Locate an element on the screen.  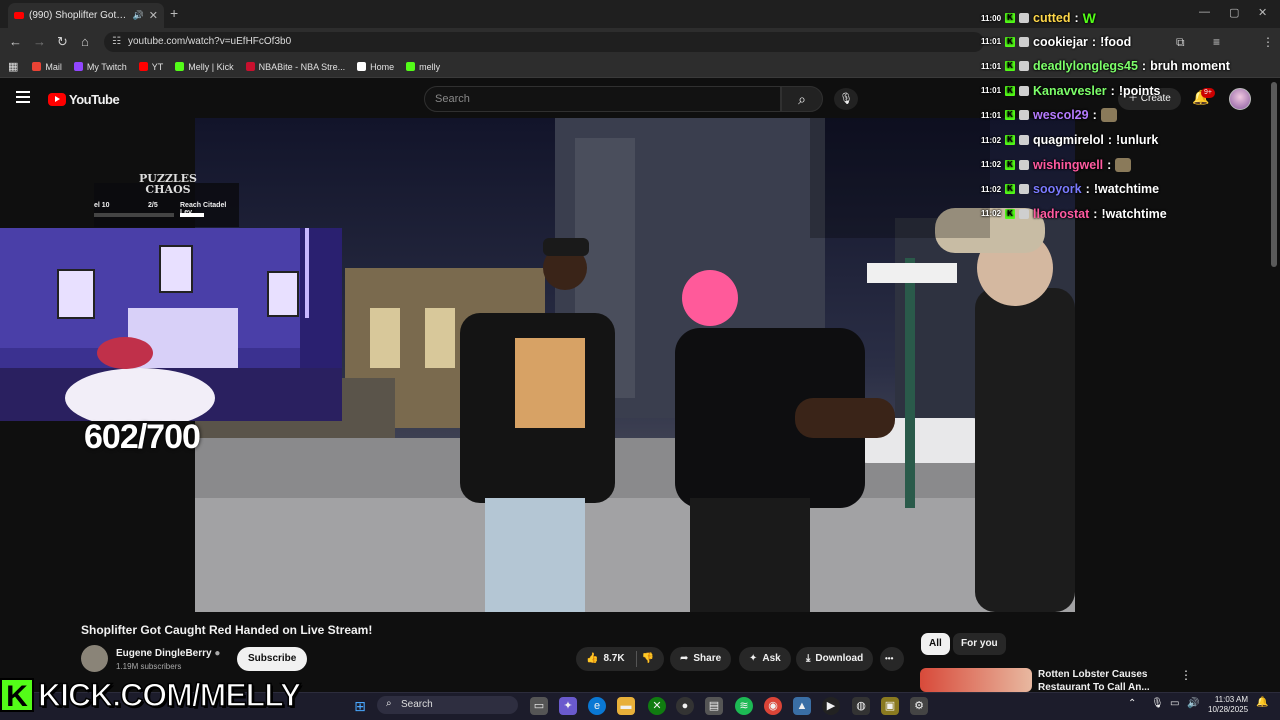
copilot-icon: ✦ is located at coordinates (568, 706).